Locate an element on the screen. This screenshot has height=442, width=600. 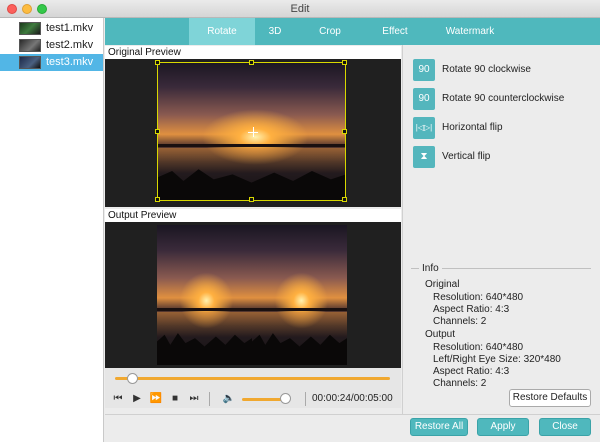
tab-bar: Rotate 3D Crop Effect Watermark is located at coordinates (352, 31).